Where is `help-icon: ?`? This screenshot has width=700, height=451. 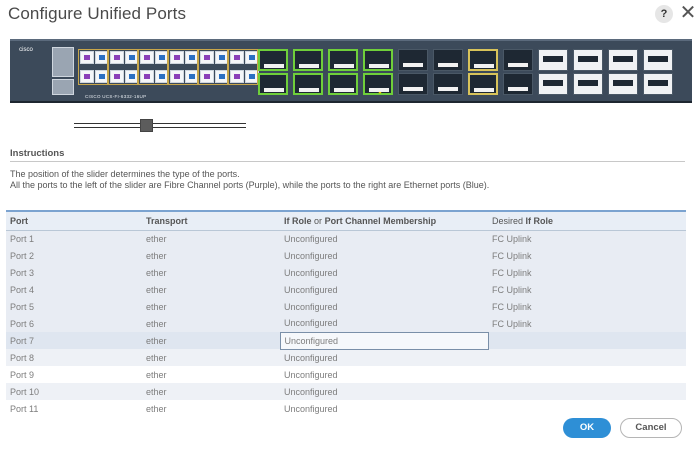
help-icon: ? is located at coordinates (664, 14).